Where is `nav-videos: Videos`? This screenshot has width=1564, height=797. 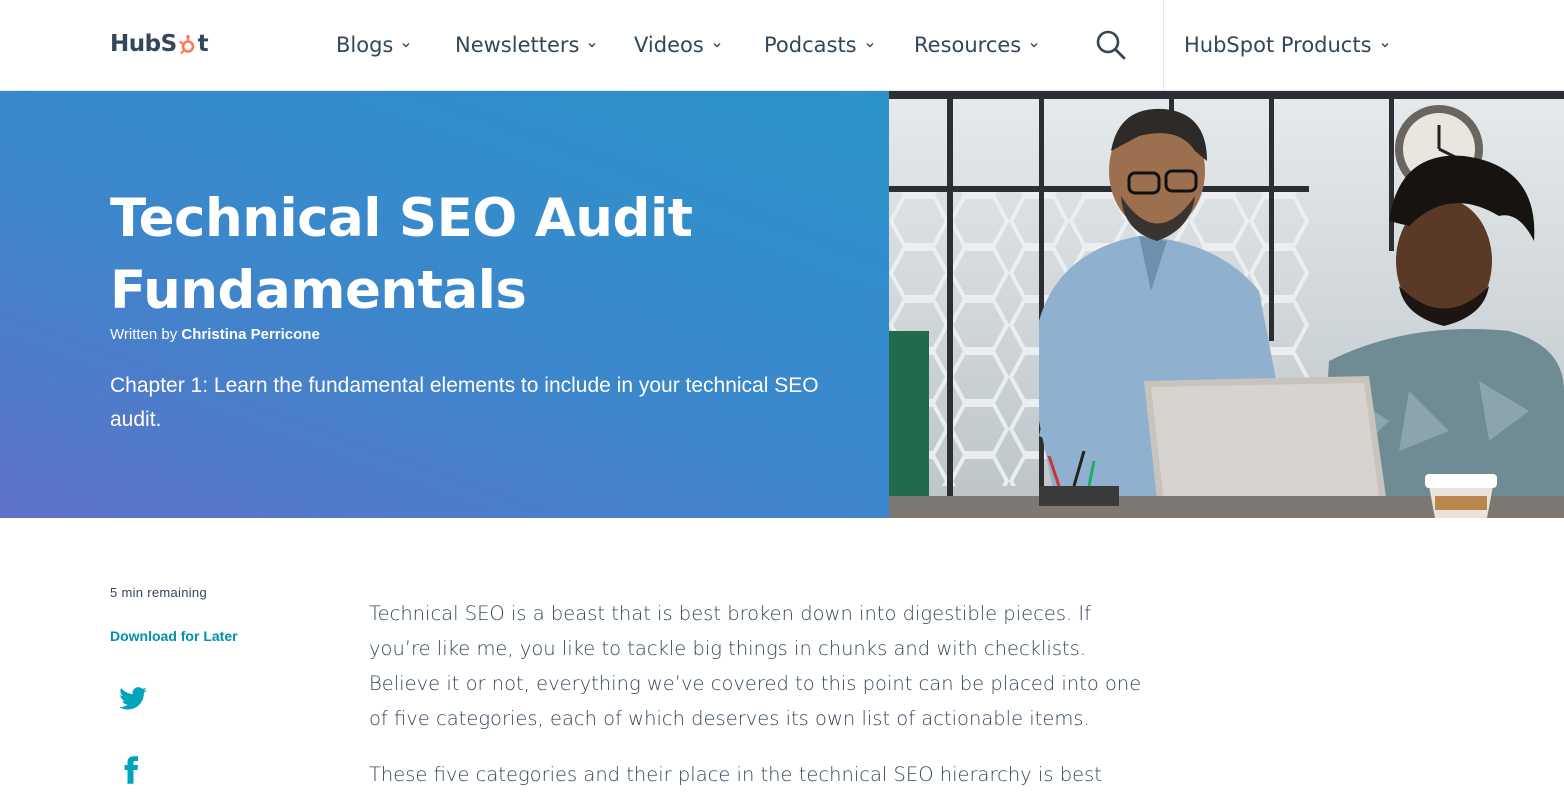 nav-videos: Videos is located at coordinates (678, 45).